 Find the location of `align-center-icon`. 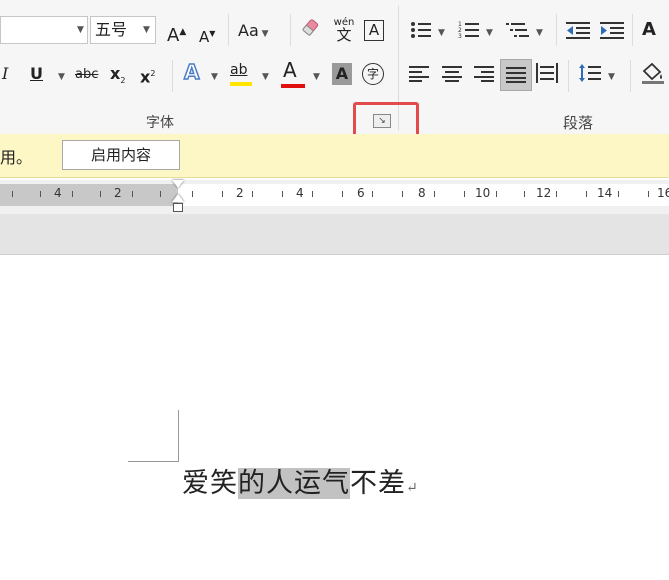

align-center-icon is located at coordinates (452, 76).